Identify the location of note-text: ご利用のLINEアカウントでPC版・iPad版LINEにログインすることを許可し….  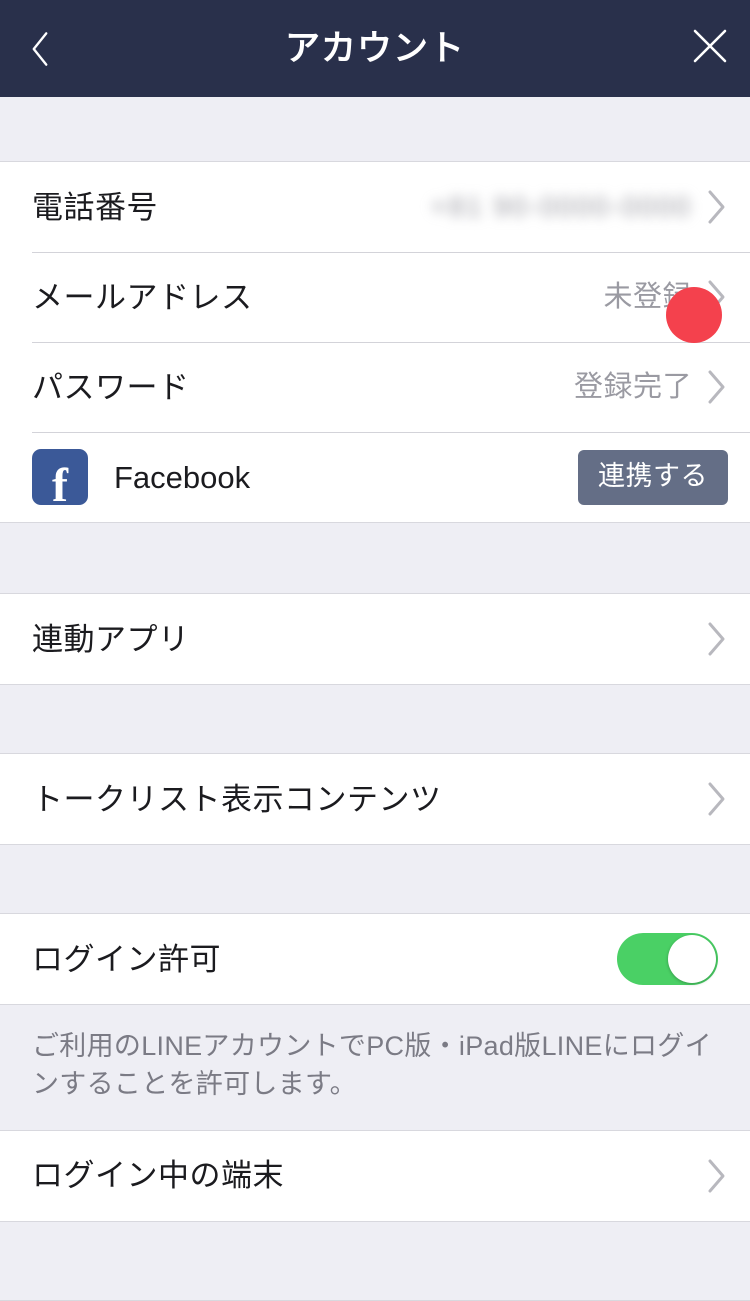
(372, 1065).